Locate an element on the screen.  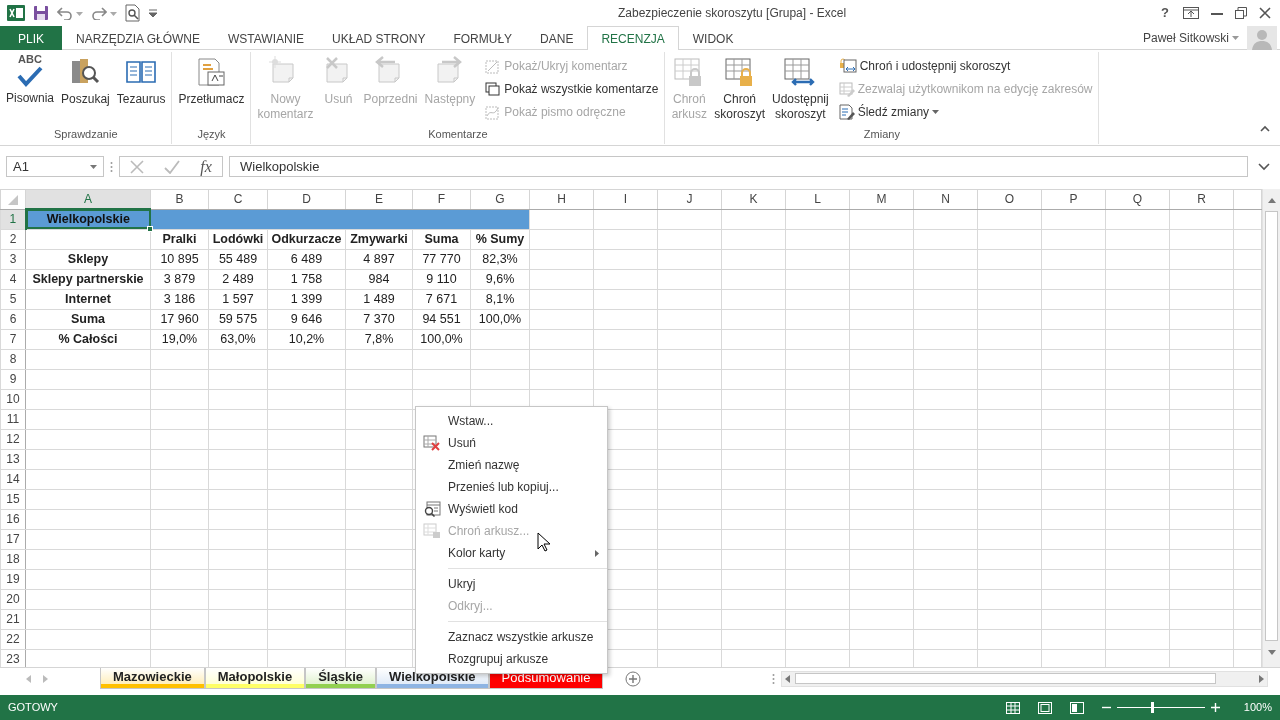
translate-document-icon is located at coordinates (211, 72).